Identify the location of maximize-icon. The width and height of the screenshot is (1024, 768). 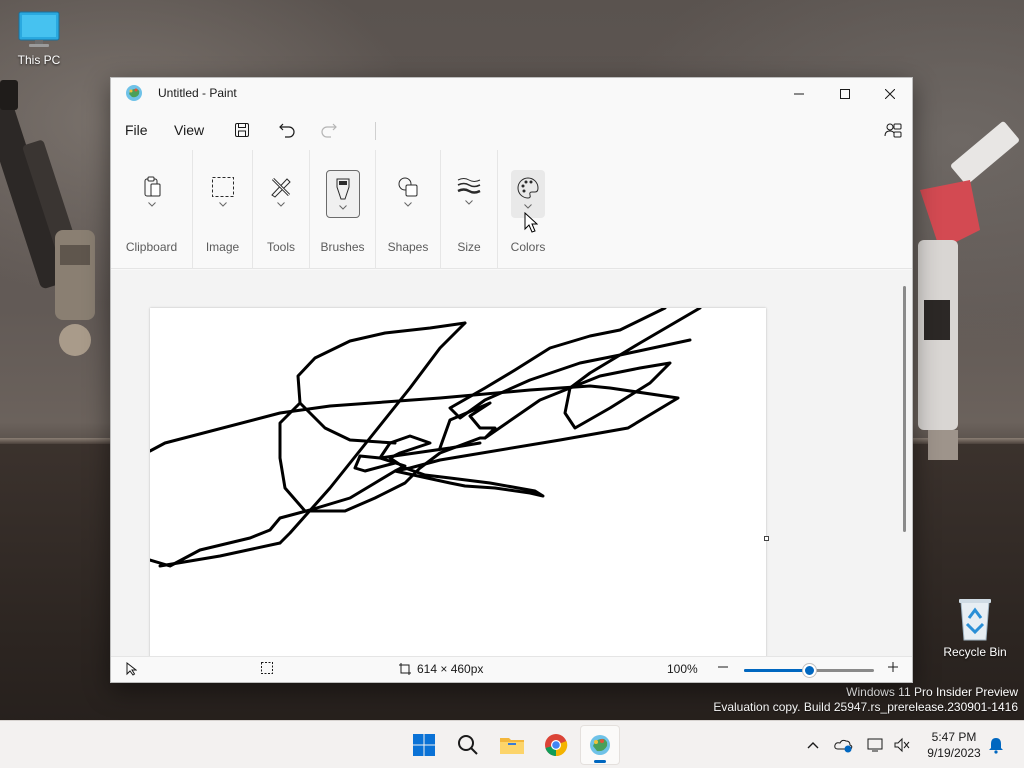
(845, 94).